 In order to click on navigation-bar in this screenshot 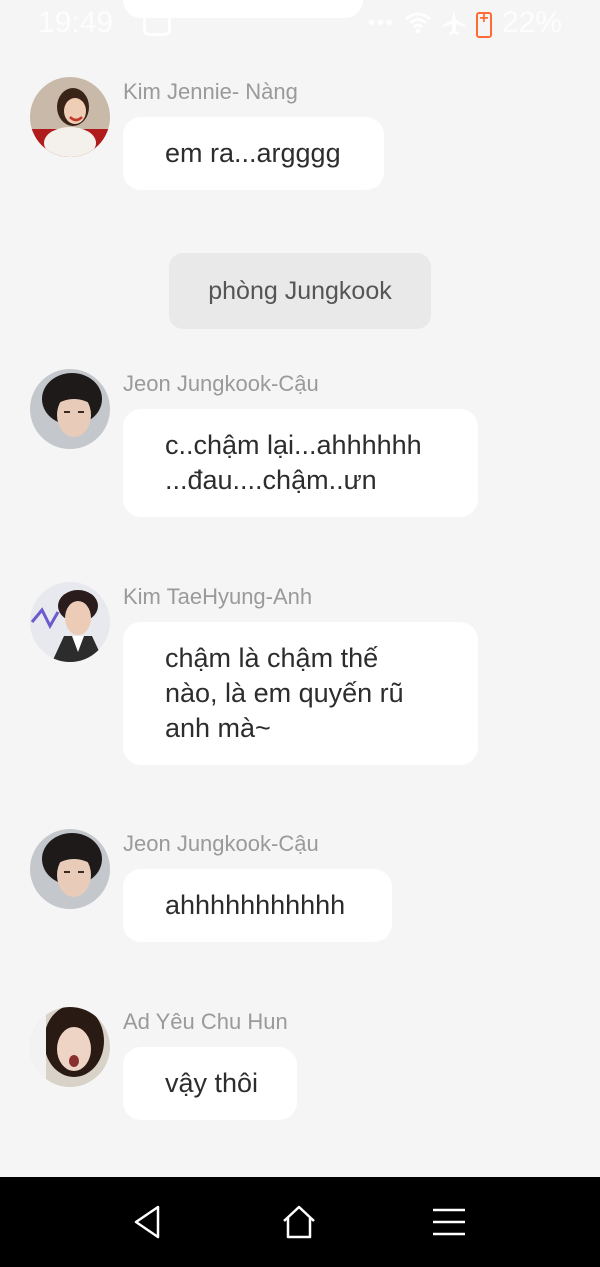, I will do `click(300, 1222)`.